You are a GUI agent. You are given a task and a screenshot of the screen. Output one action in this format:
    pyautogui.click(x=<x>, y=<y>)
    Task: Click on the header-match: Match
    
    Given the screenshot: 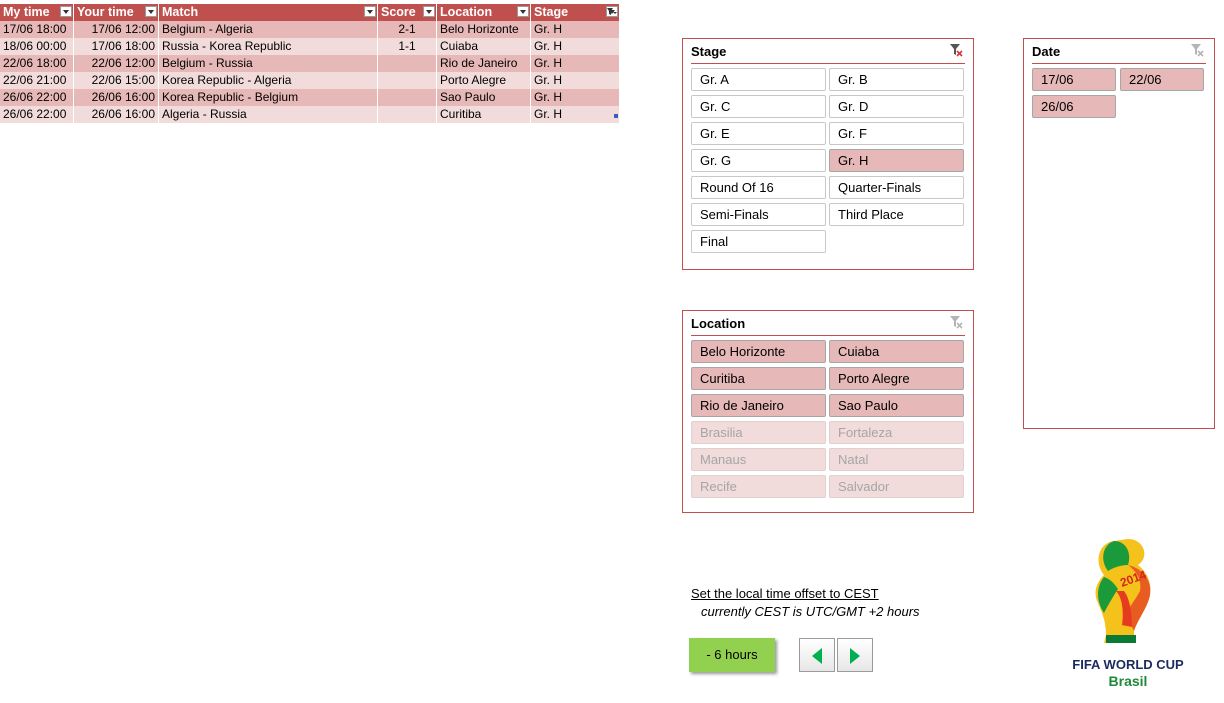 What is the action you would take?
    pyautogui.click(x=268, y=12)
    